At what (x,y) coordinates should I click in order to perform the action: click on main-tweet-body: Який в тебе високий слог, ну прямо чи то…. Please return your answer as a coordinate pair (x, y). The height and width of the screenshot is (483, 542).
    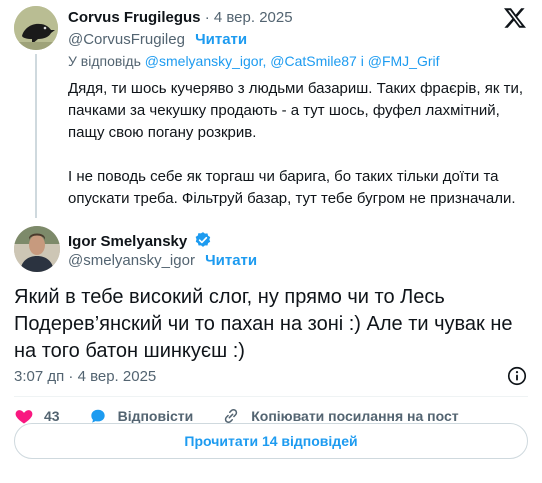
    Looking at the image, I should click on (263, 324).